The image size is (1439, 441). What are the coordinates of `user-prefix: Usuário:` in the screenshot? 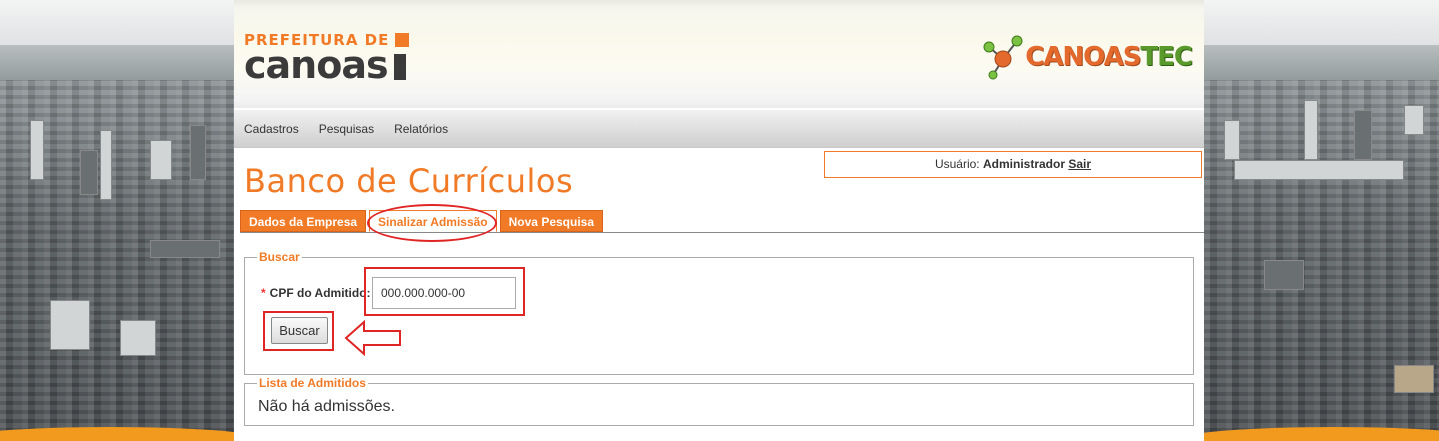 It's located at (957, 164).